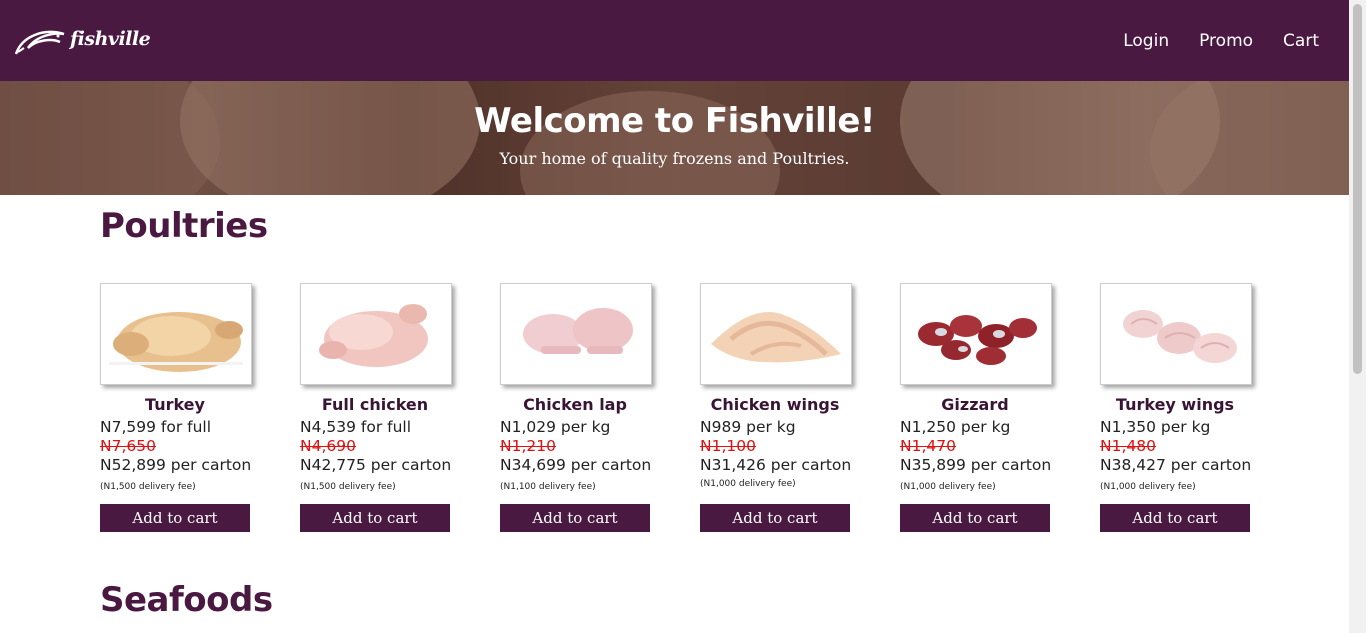 Image resolution: width=1366 pixels, height=633 pixels. What do you see at coordinates (580, 476) in the screenshot?
I see `product-carton-price: N34,699 per carton (N1,100 delivery fee)` at bounding box center [580, 476].